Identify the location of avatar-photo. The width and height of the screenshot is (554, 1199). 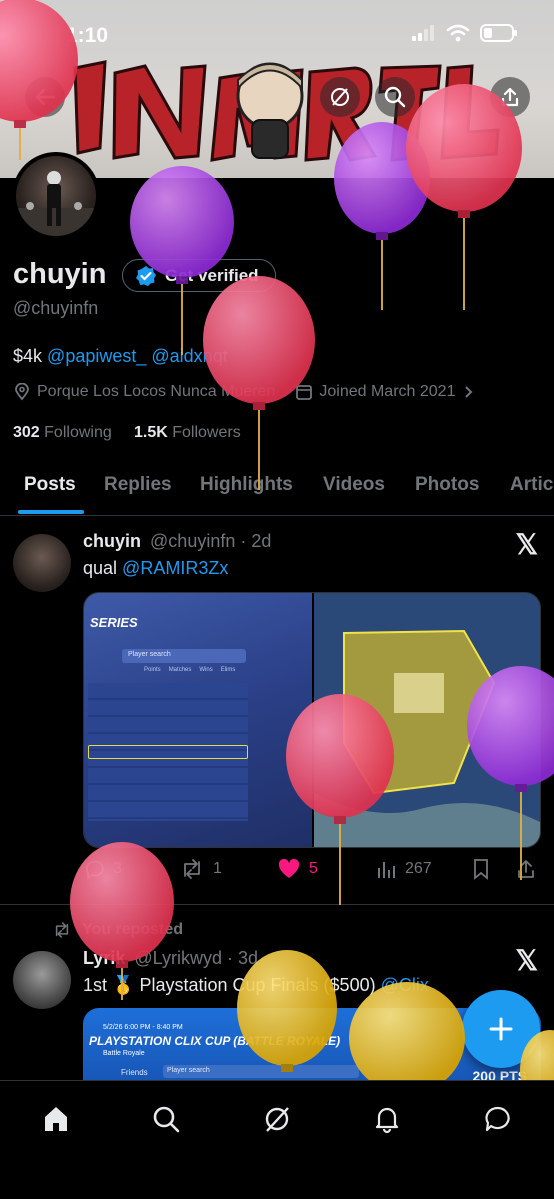
(56, 203).